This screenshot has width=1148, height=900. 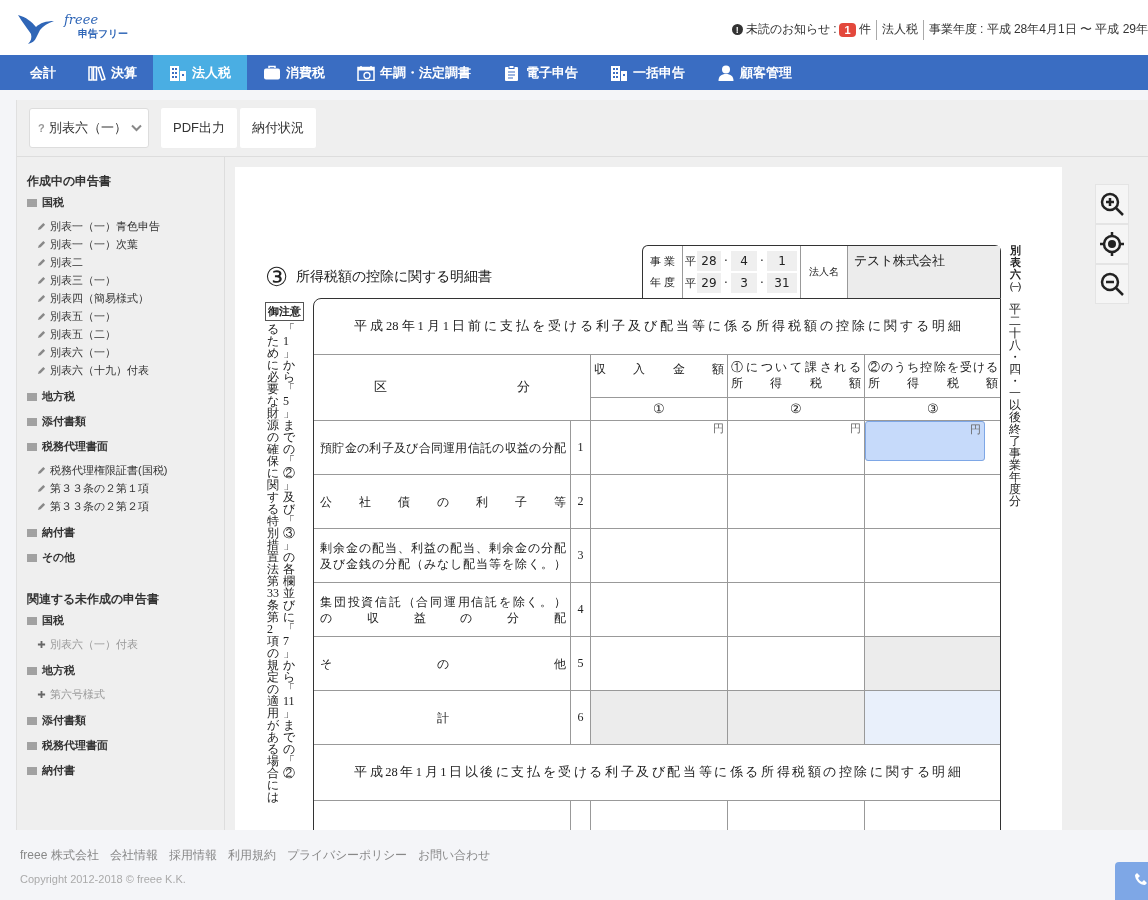 What do you see at coordinates (278, 128) in the screenshot?
I see `toolbar-button: 納付状況` at bounding box center [278, 128].